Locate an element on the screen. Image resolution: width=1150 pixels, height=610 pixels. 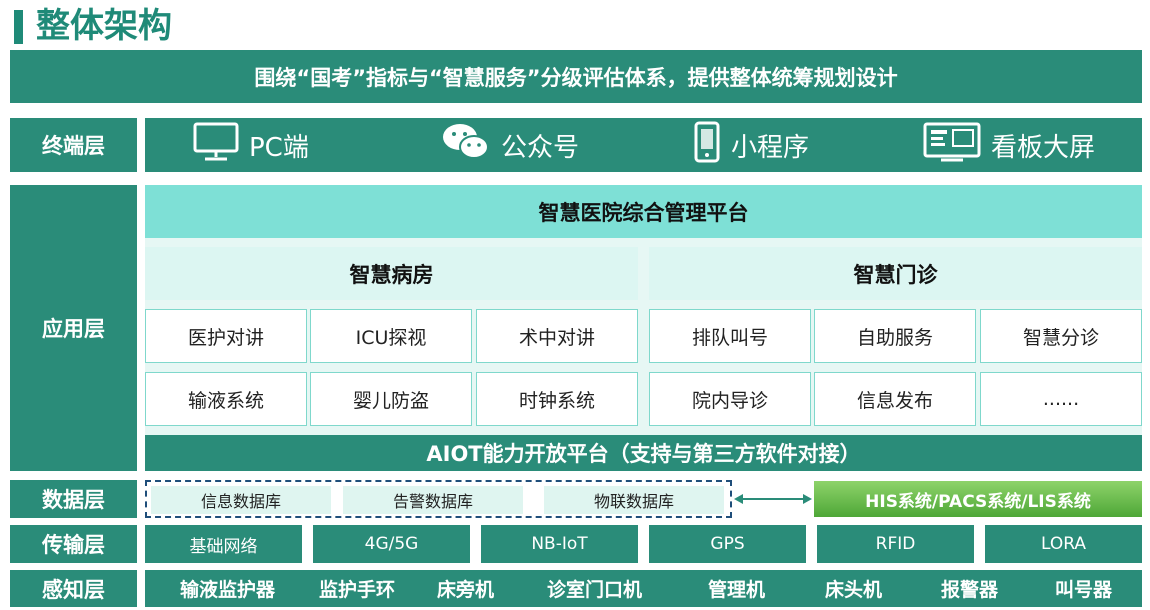
database-group: 信息数据库 告警数据库 物联数据库 is located at coordinates (438, 499).